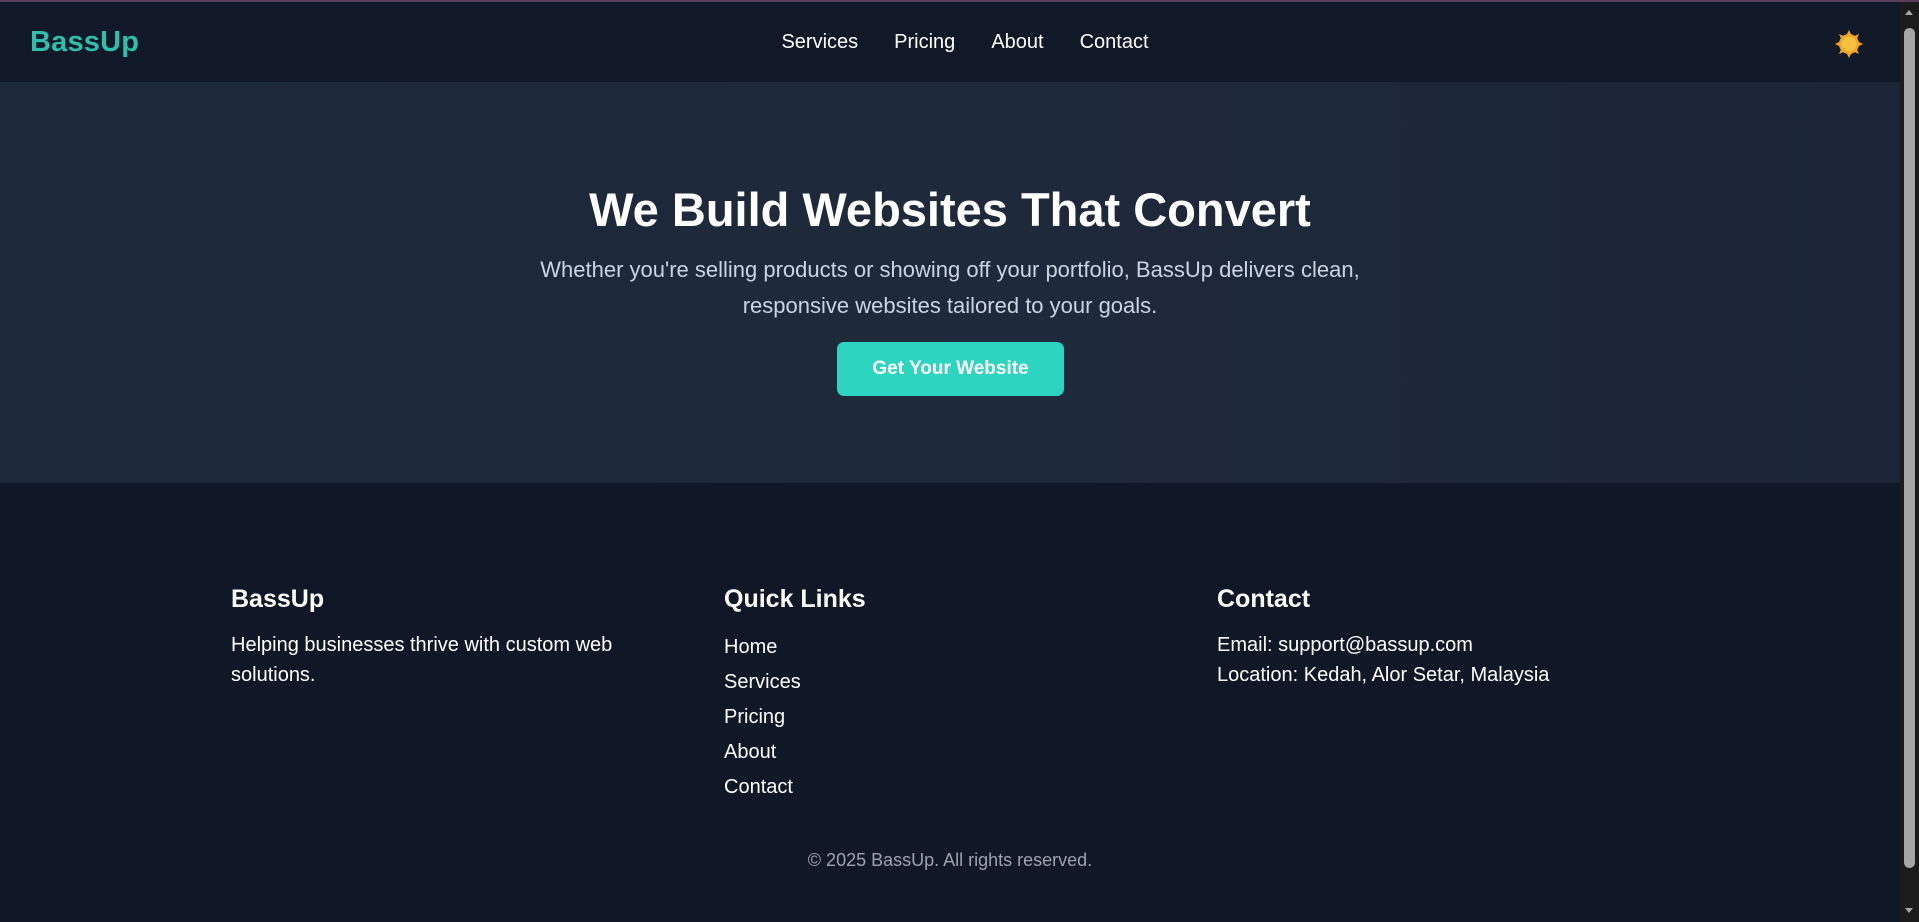  I want to click on scroll-up-arrow-icon, so click(1909, 12).